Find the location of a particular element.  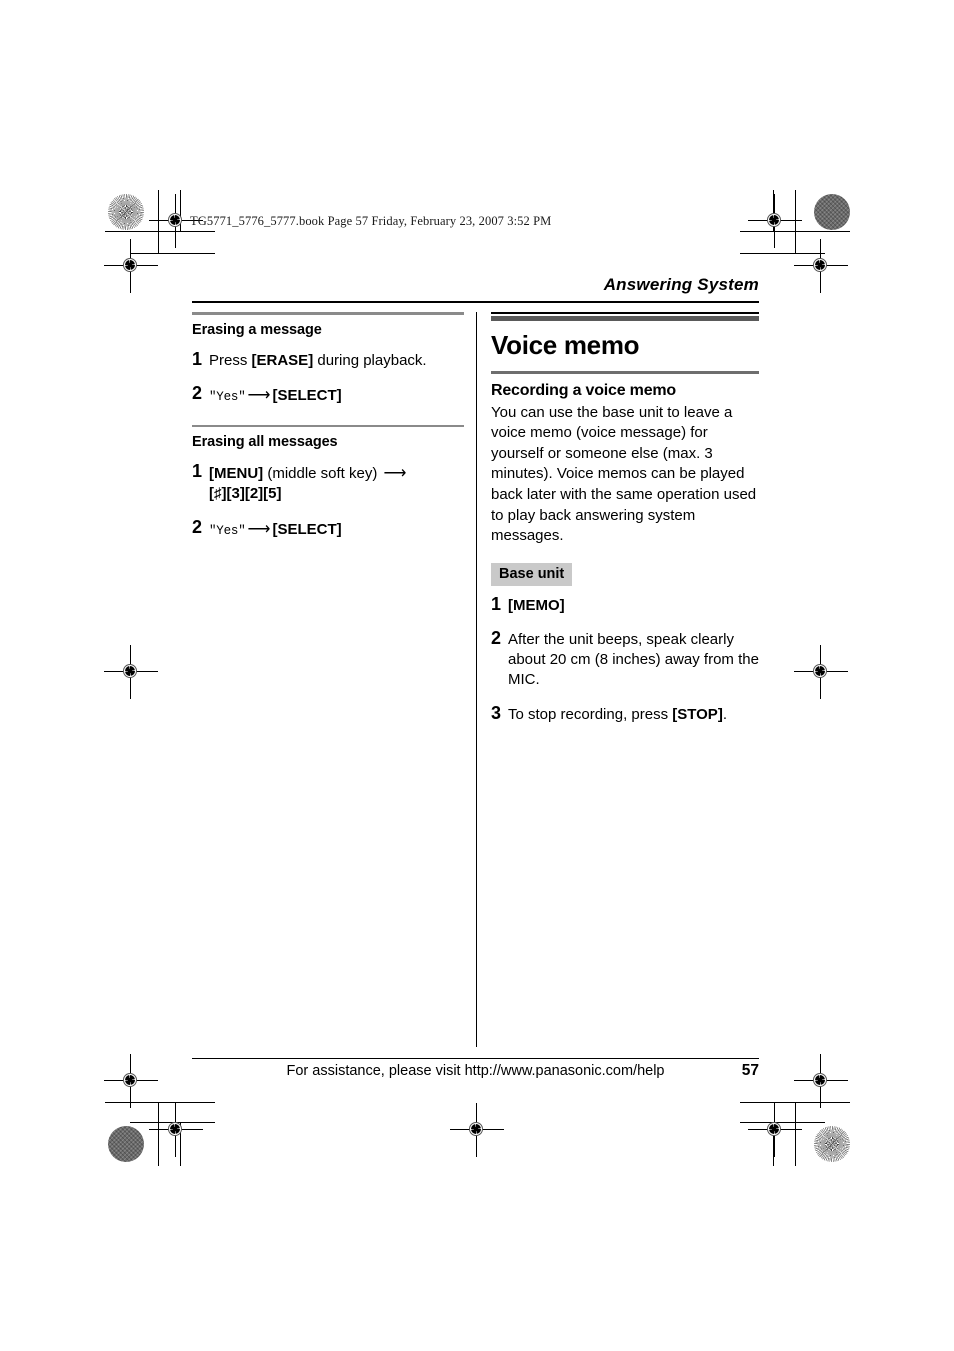

step-number: 3 is located at coordinates (496, 712).